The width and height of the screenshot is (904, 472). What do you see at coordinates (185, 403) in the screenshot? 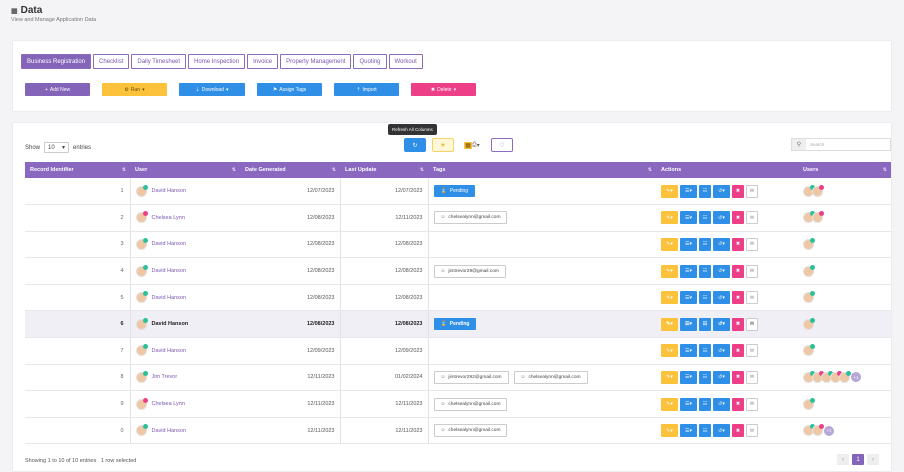
I see `user-link: Chelsea Lynn` at bounding box center [185, 403].